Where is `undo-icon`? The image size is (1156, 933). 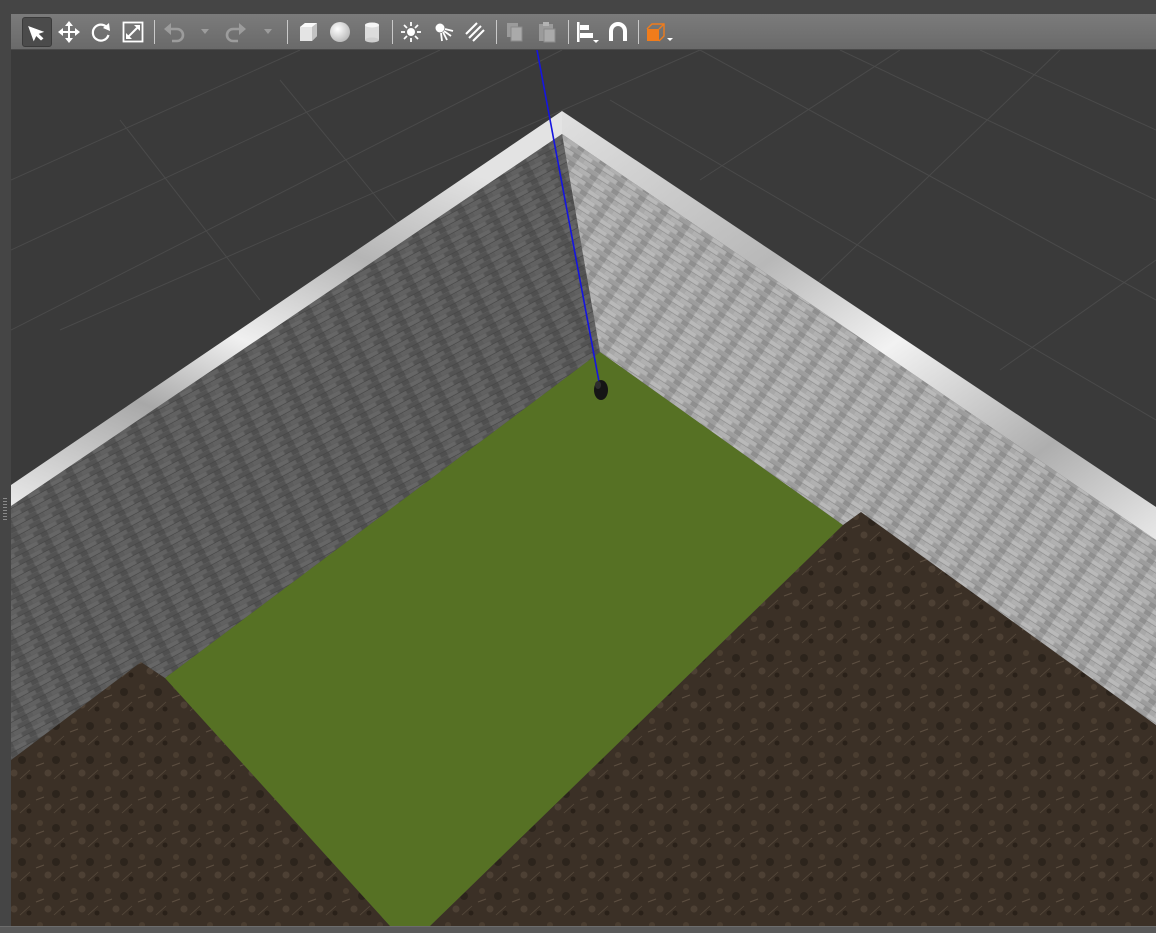
undo-icon is located at coordinates (174, 33).